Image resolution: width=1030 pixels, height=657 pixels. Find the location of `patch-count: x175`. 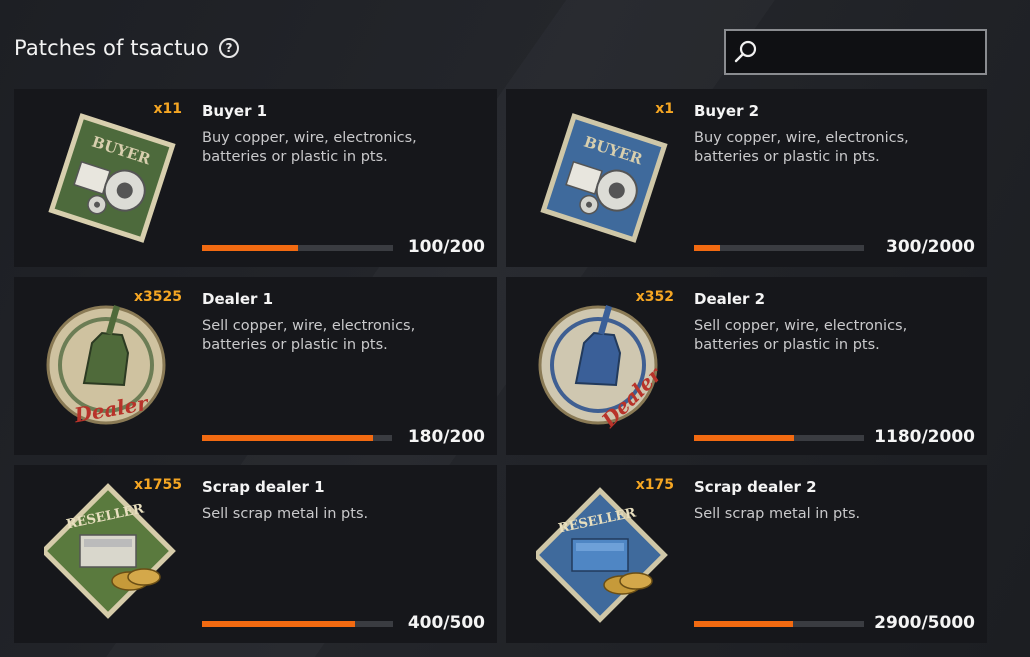

patch-count: x175 is located at coordinates (654, 485).